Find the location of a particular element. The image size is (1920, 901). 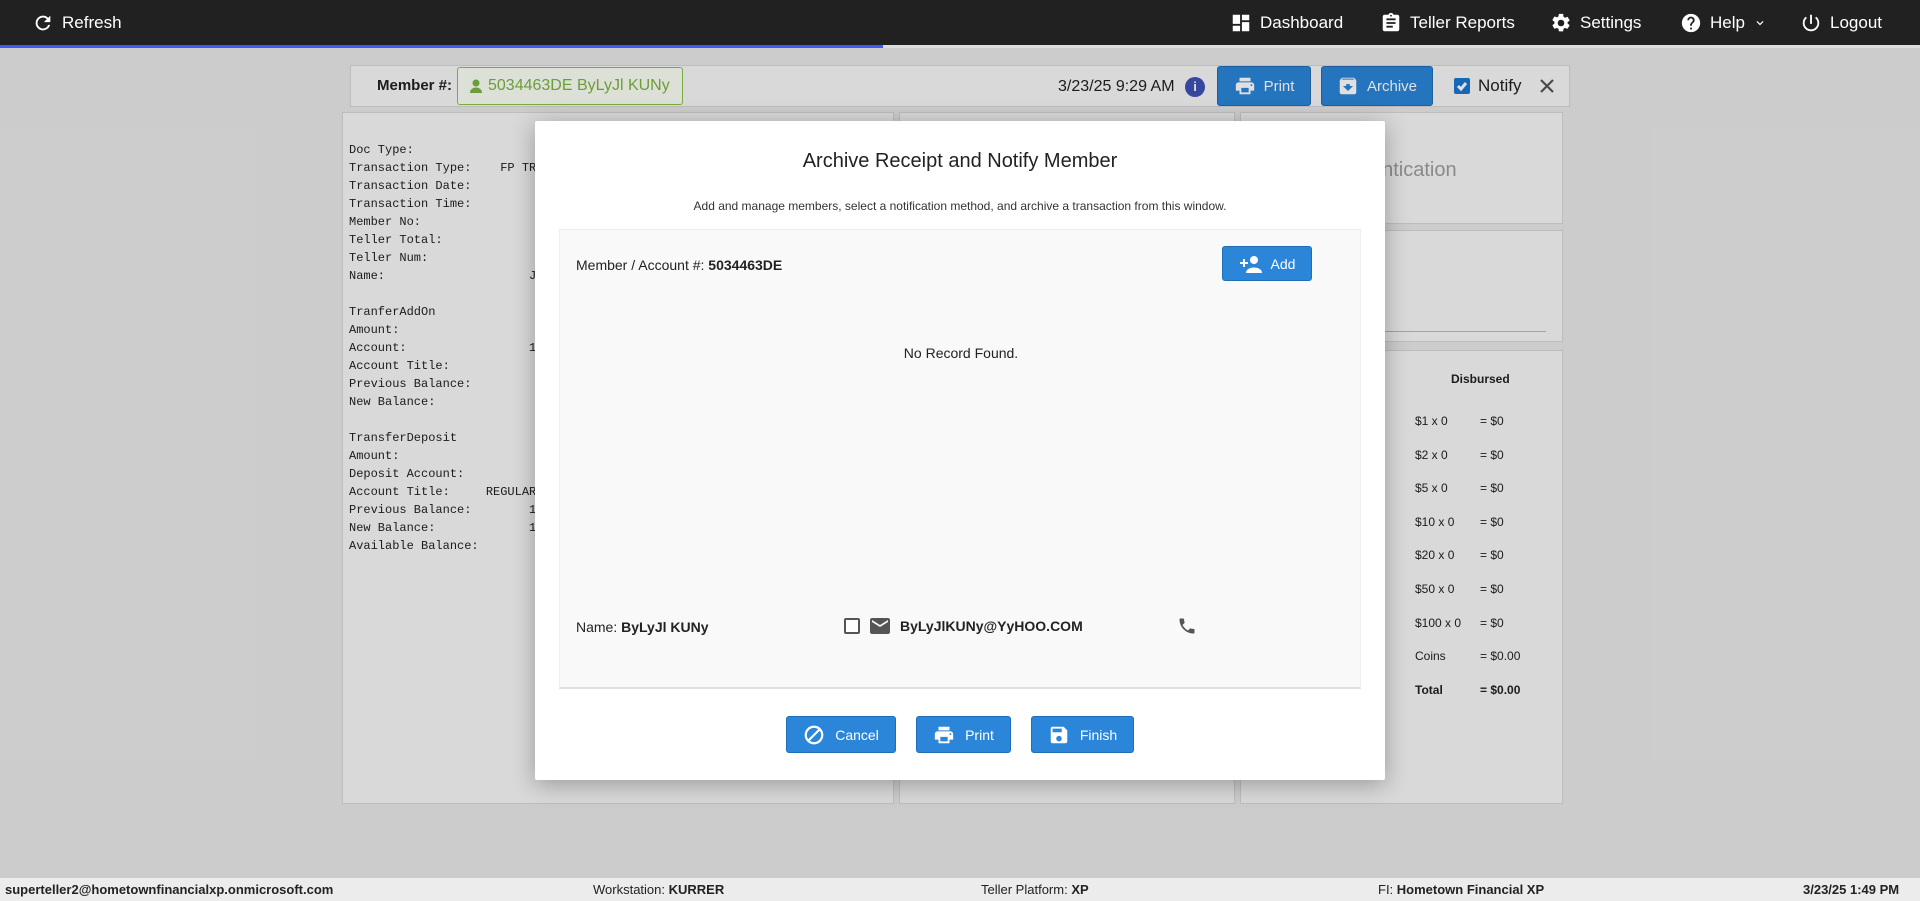

cancel-button: Cancel is located at coordinates (841, 734).